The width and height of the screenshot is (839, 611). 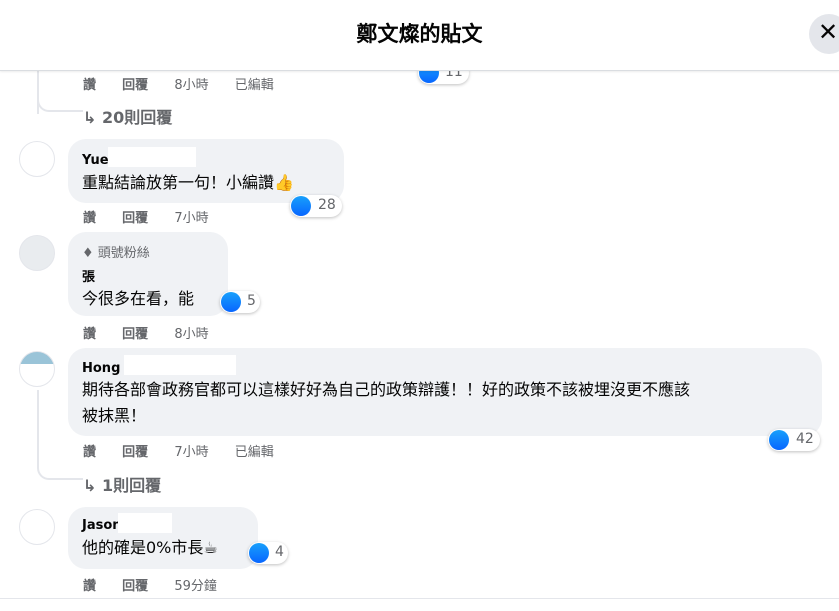 I want to click on top-fan-badge: ♦ 頭號粉絲, so click(x=116, y=253).